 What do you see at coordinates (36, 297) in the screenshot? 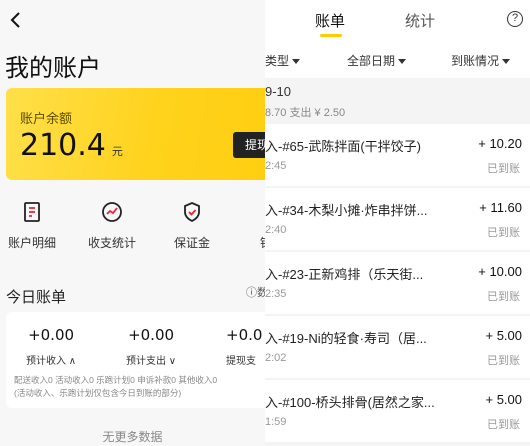
I see `today-bill-title: 今日账单` at bounding box center [36, 297].